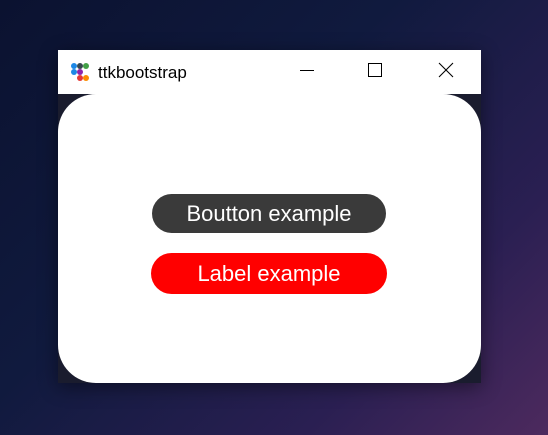  I want to click on minimize-button, so click(307, 72).